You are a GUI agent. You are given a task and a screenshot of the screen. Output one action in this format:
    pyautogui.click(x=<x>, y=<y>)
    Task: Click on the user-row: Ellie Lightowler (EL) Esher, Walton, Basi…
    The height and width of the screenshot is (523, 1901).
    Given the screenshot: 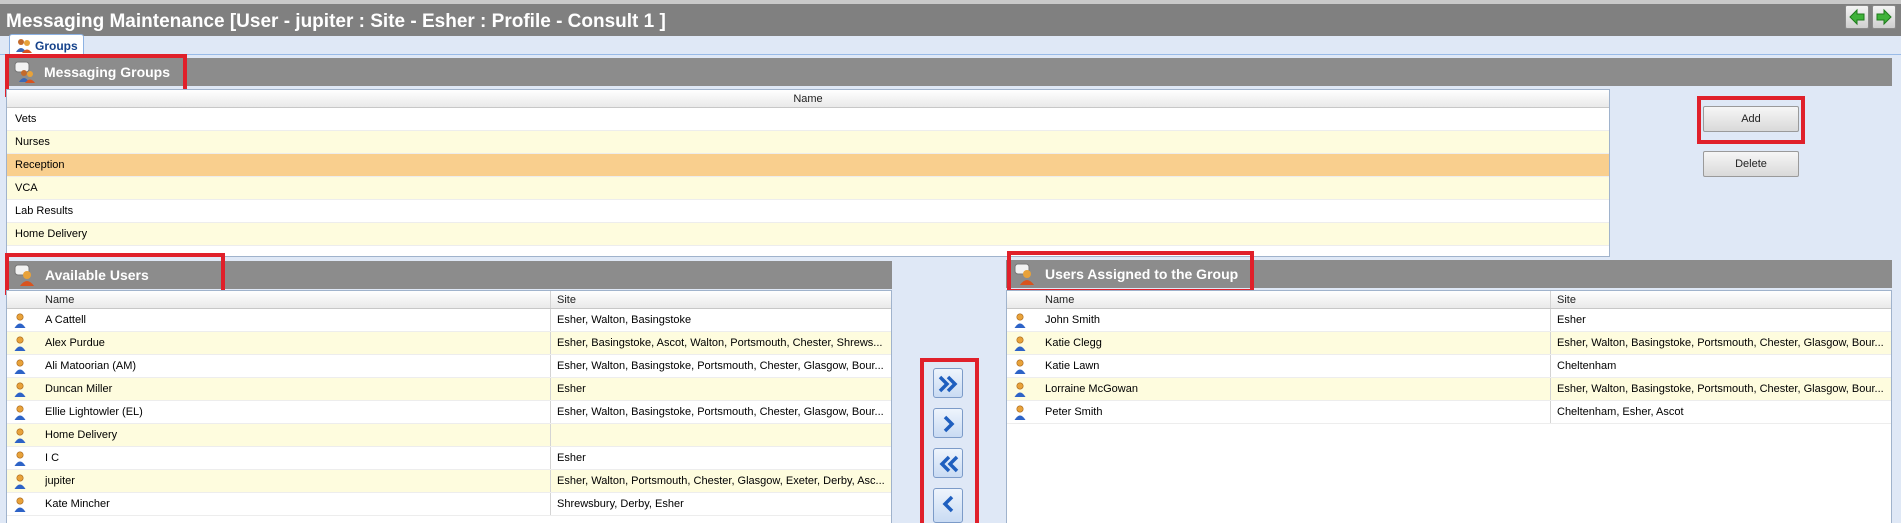 What is the action you would take?
    pyautogui.click(x=449, y=412)
    